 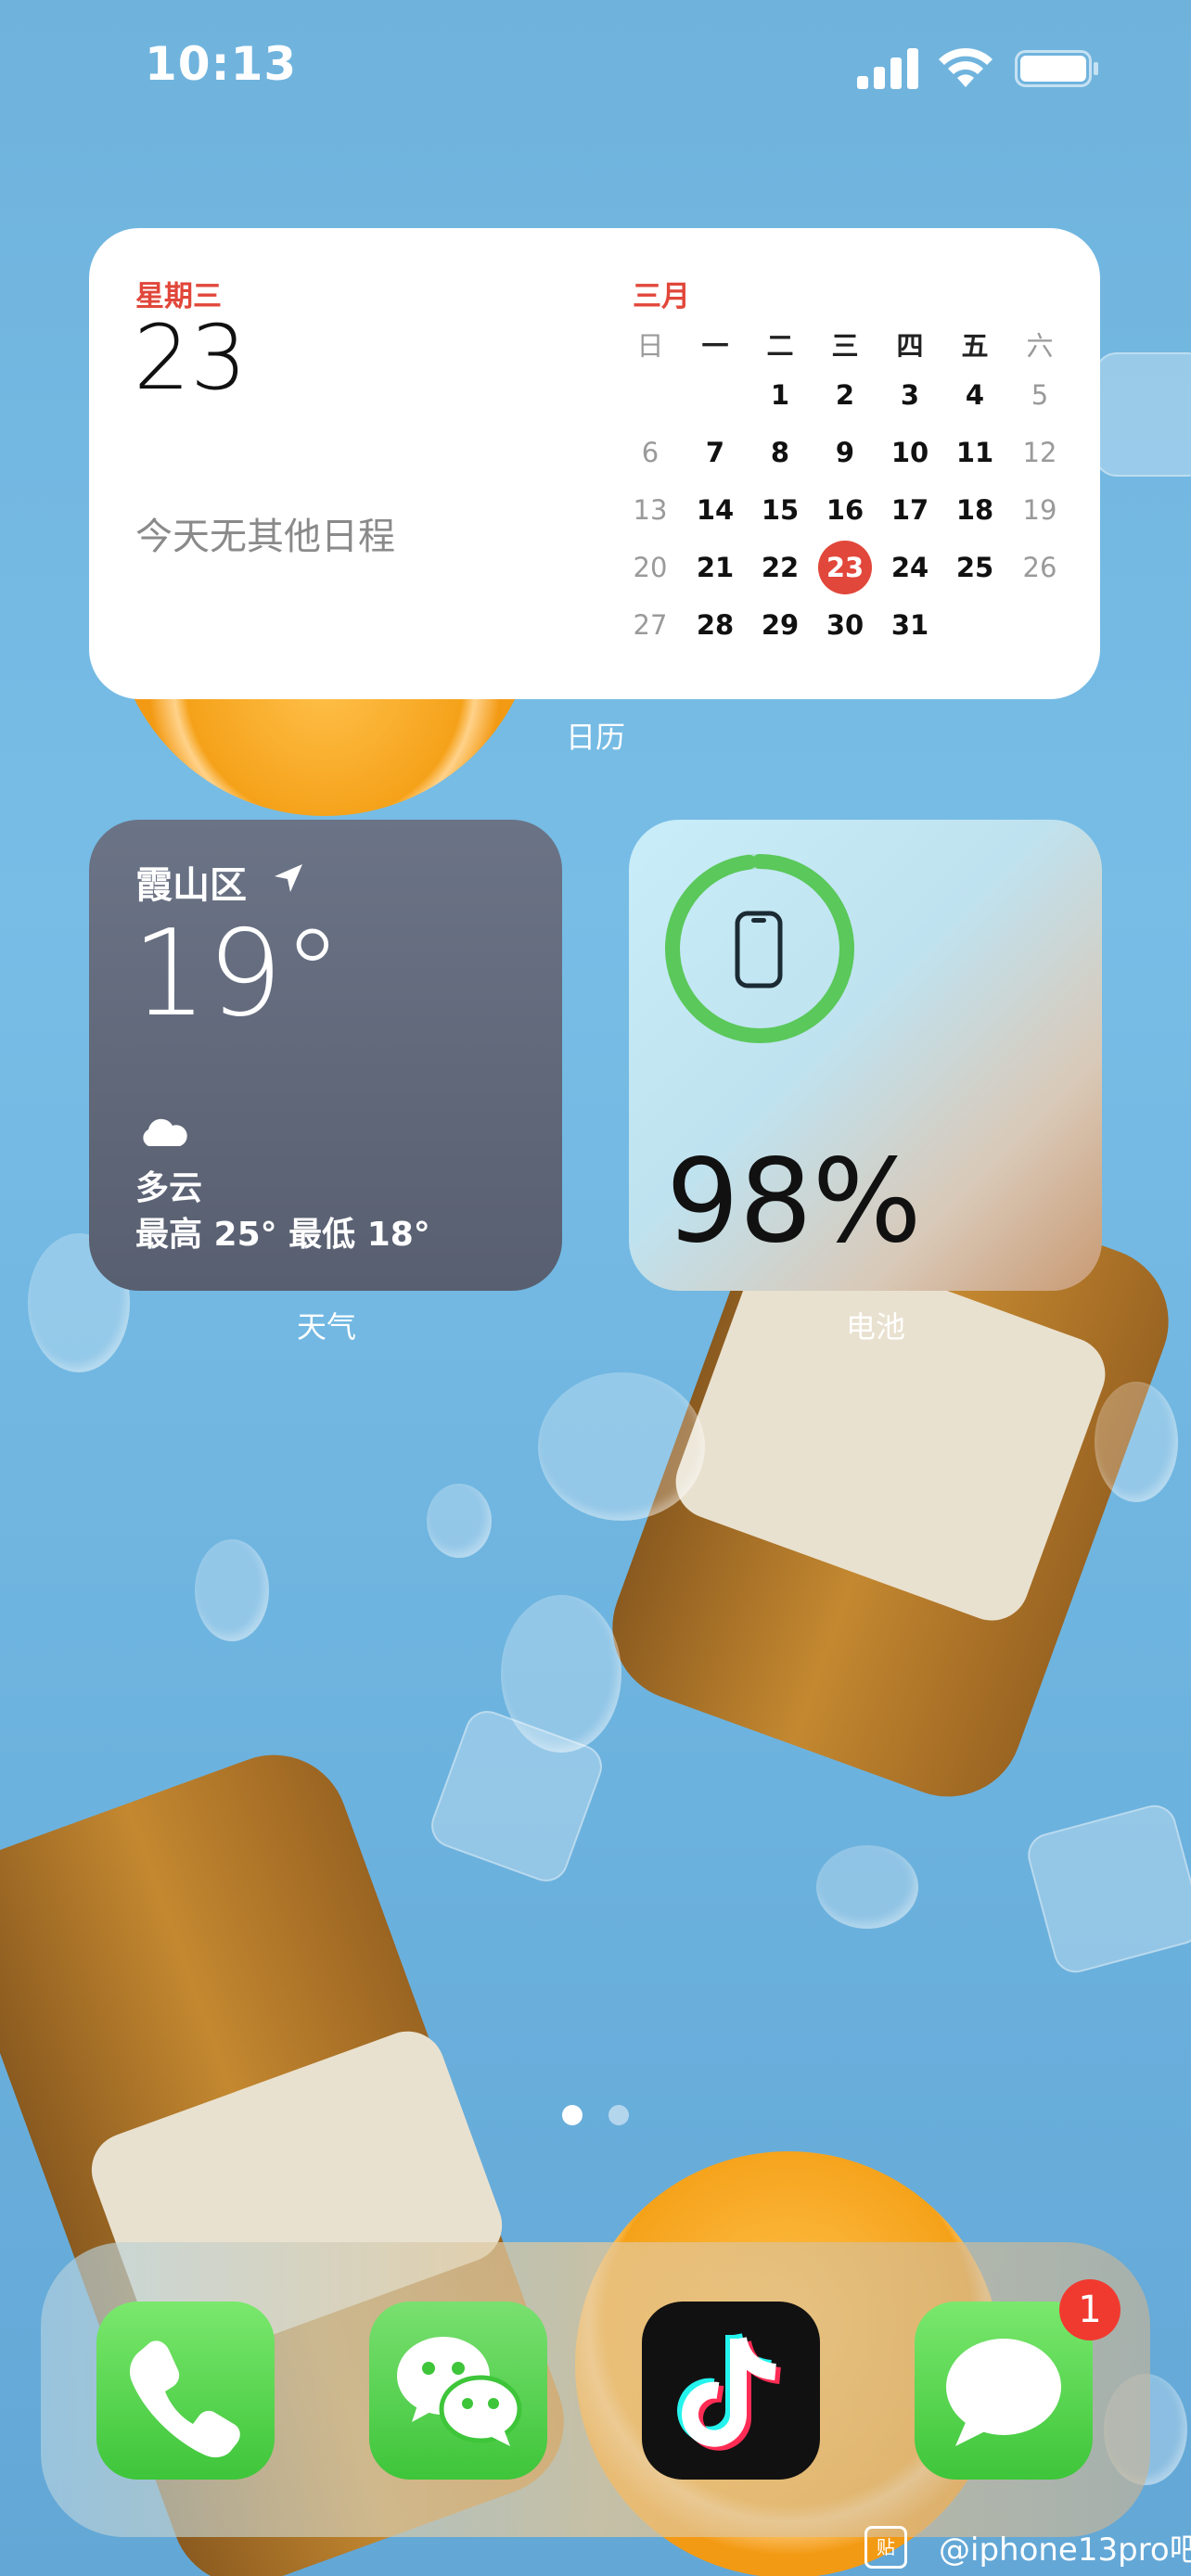 What do you see at coordinates (715, 346) in the screenshot?
I see `calendar-weekday-header: 一` at bounding box center [715, 346].